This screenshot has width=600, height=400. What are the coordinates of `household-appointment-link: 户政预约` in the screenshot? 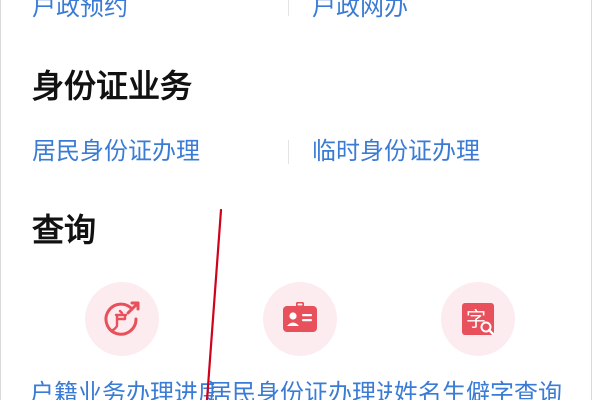 It's located at (80, 11).